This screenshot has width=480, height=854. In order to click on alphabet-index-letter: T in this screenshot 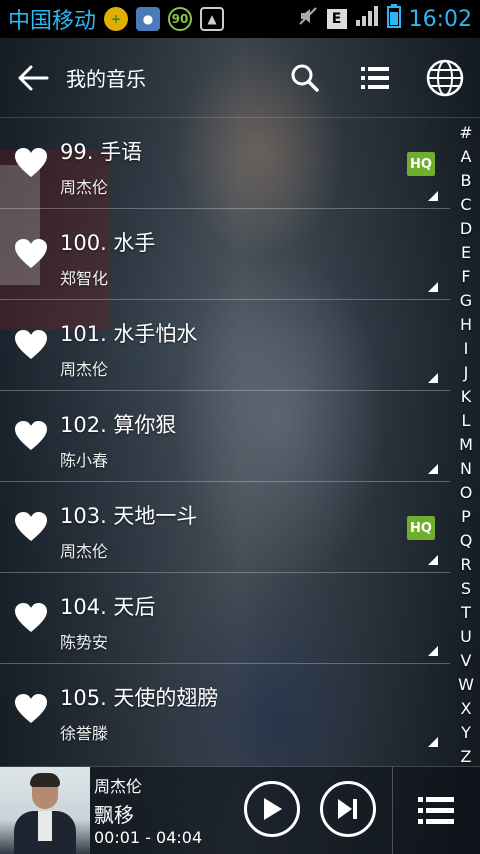, I will do `click(466, 613)`.